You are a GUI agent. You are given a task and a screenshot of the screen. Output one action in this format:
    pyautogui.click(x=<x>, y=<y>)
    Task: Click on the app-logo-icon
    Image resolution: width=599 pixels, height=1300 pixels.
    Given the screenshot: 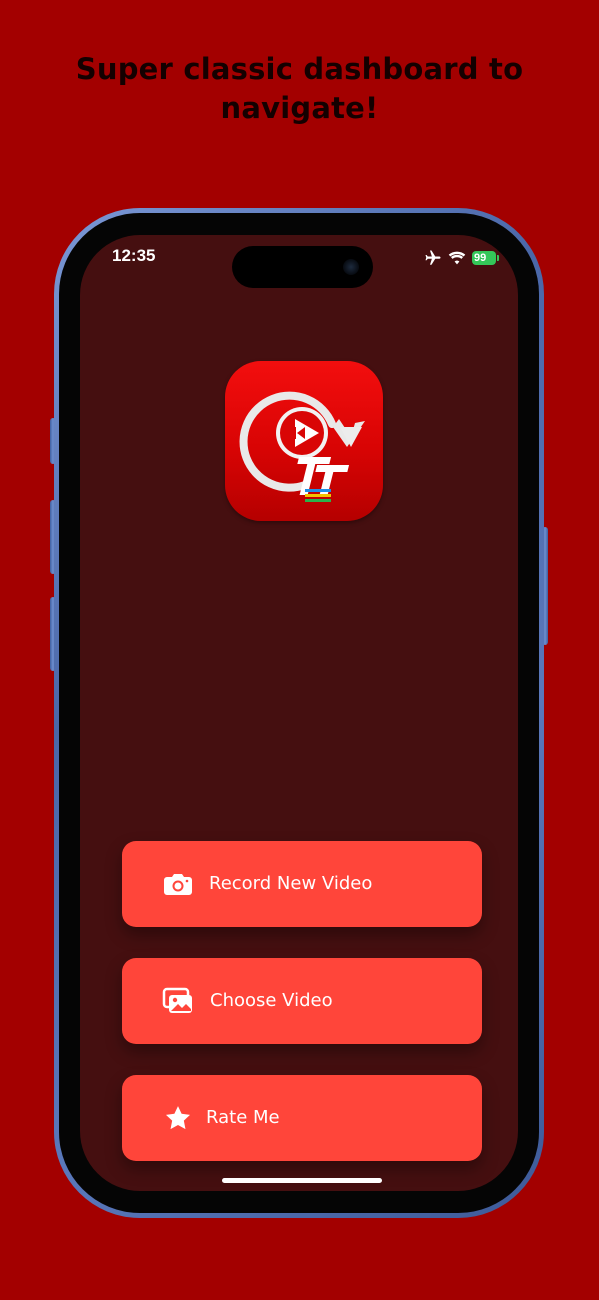 What is the action you would take?
    pyautogui.click(x=304, y=441)
    